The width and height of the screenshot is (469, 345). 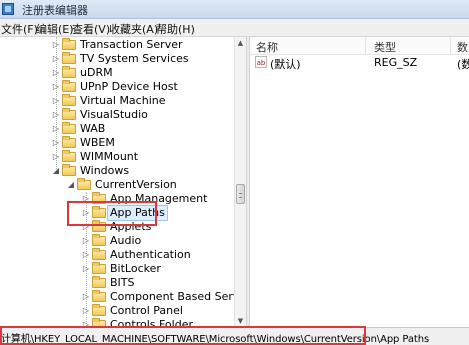 What do you see at coordinates (285, 64) in the screenshot?
I see `value-name: (默认)` at bounding box center [285, 64].